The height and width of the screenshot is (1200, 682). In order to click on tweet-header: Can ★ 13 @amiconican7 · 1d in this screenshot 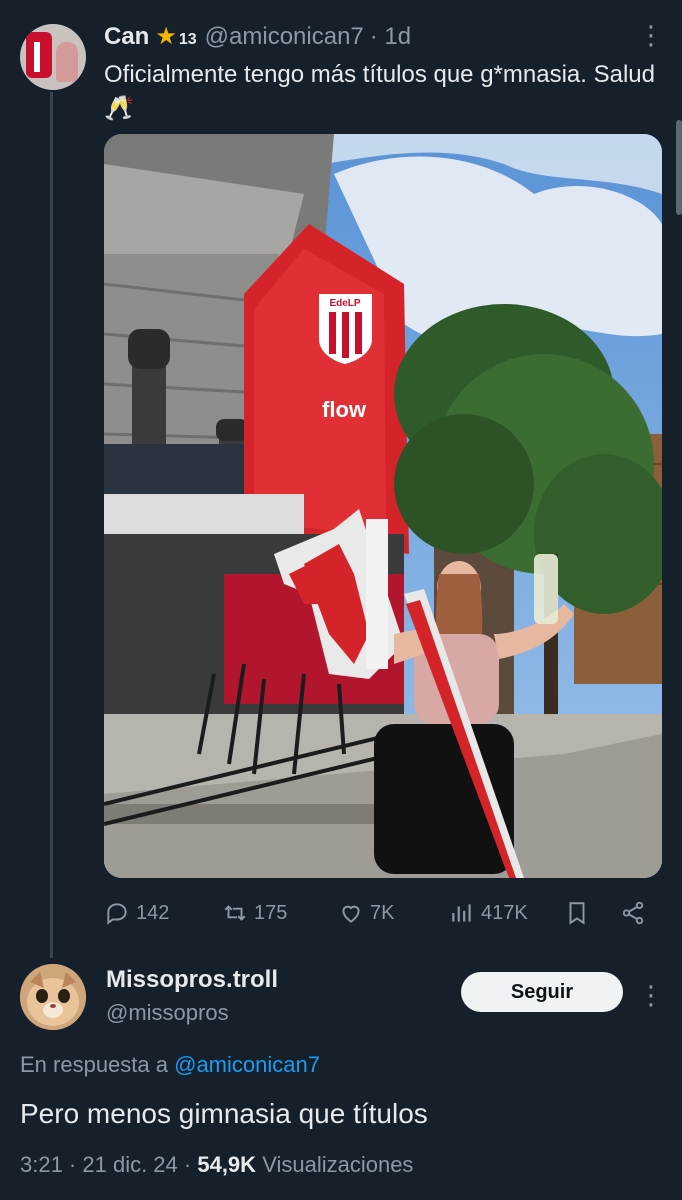, I will do `click(257, 36)`.